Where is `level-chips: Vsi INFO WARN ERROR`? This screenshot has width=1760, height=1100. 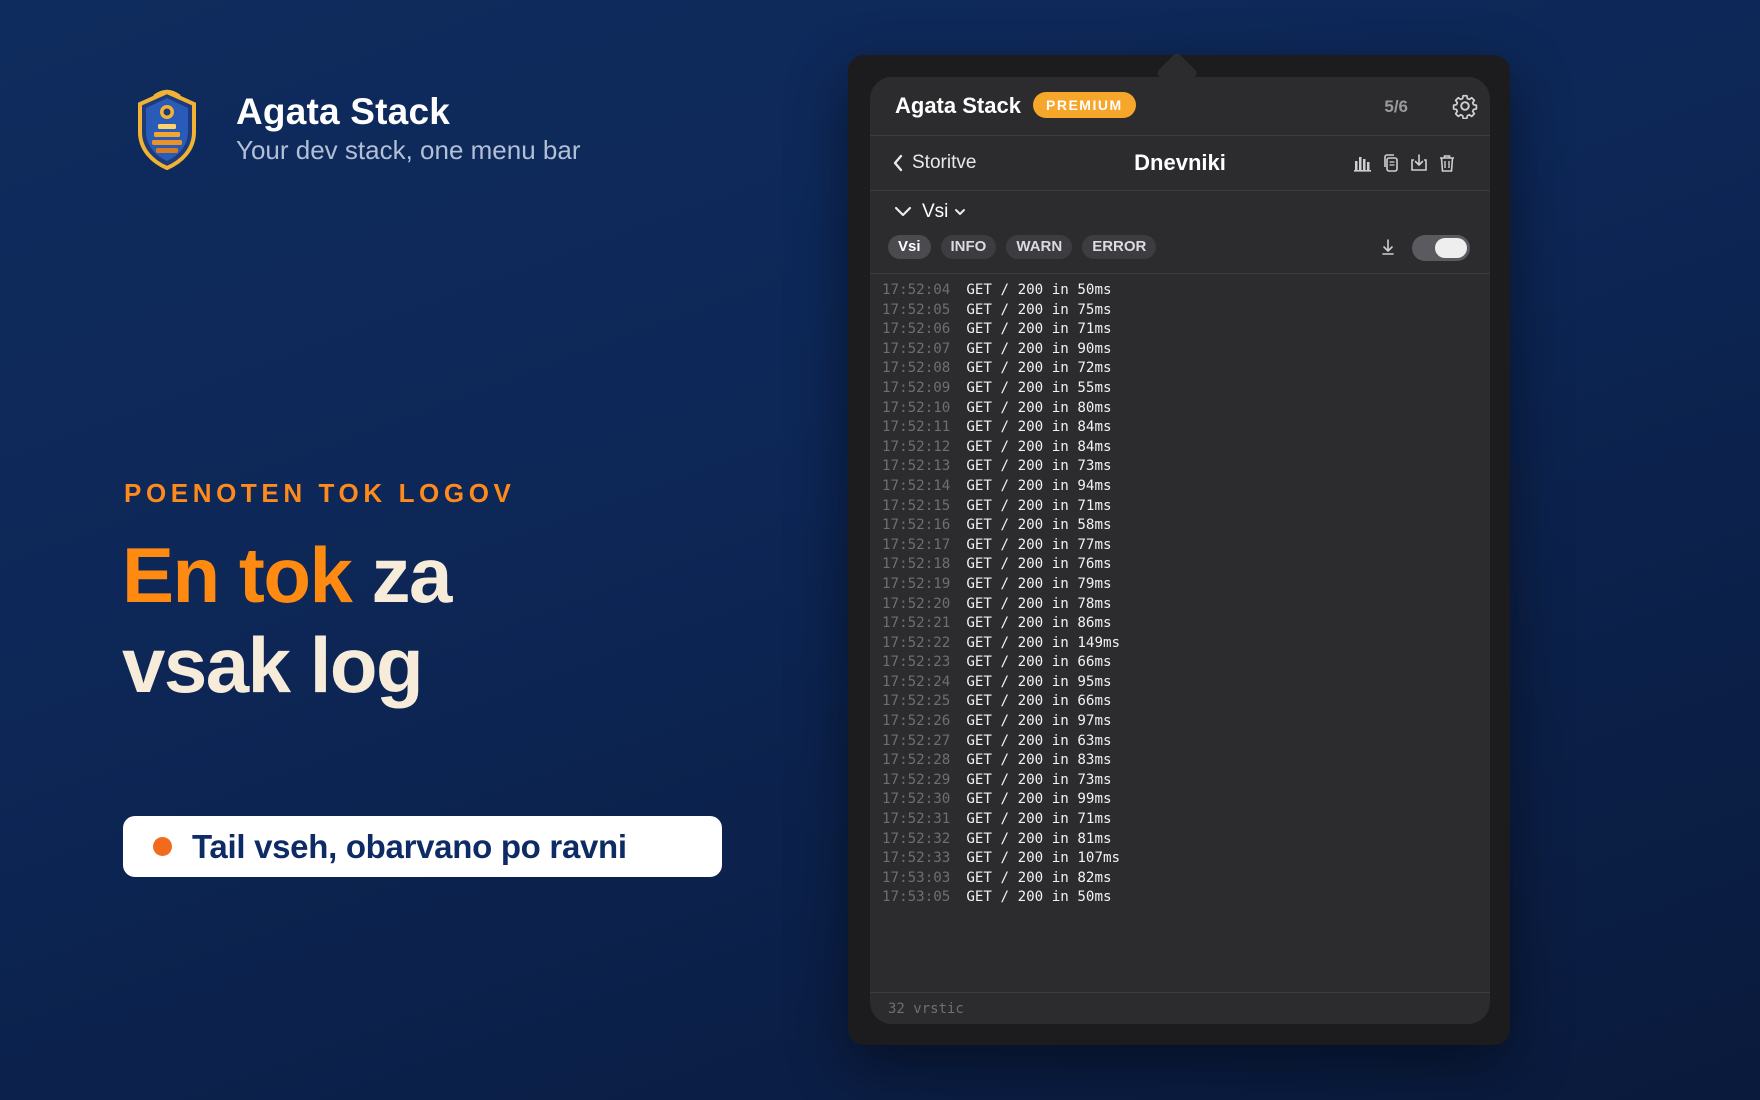 level-chips: Vsi INFO WARN ERROR is located at coordinates (1027, 247).